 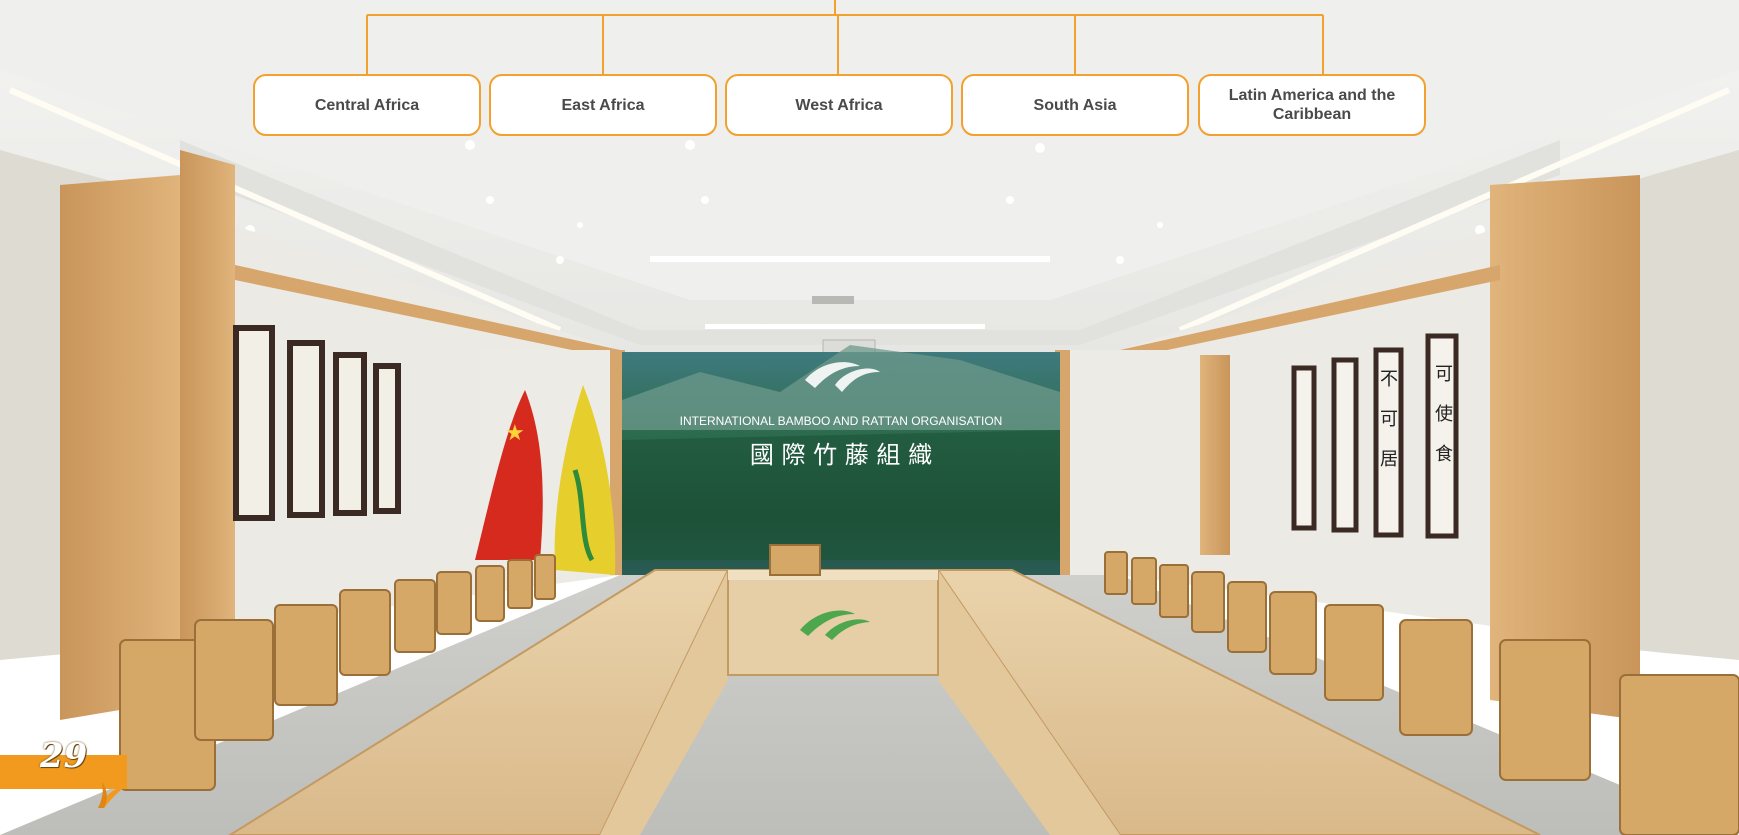 I want to click on backdrop-chinese-title: 國 際 竹 藤 組 織, so click(x=841, y=455).